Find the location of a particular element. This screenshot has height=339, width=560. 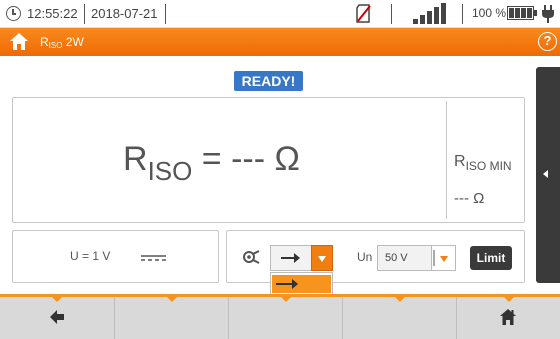

mode-select-dropdown-button is located at coordinates (322, 258).